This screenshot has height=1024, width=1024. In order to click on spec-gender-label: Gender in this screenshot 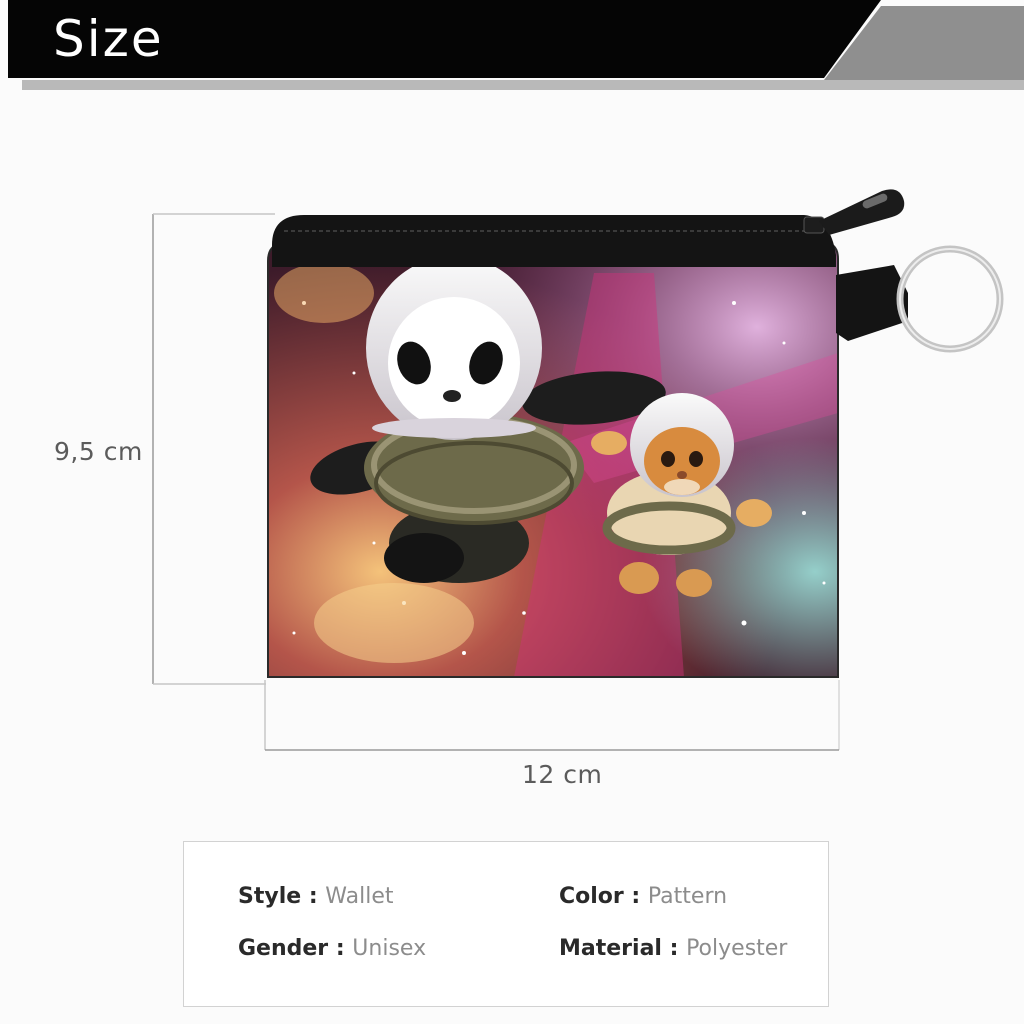, I will do `click(283, 948)`.